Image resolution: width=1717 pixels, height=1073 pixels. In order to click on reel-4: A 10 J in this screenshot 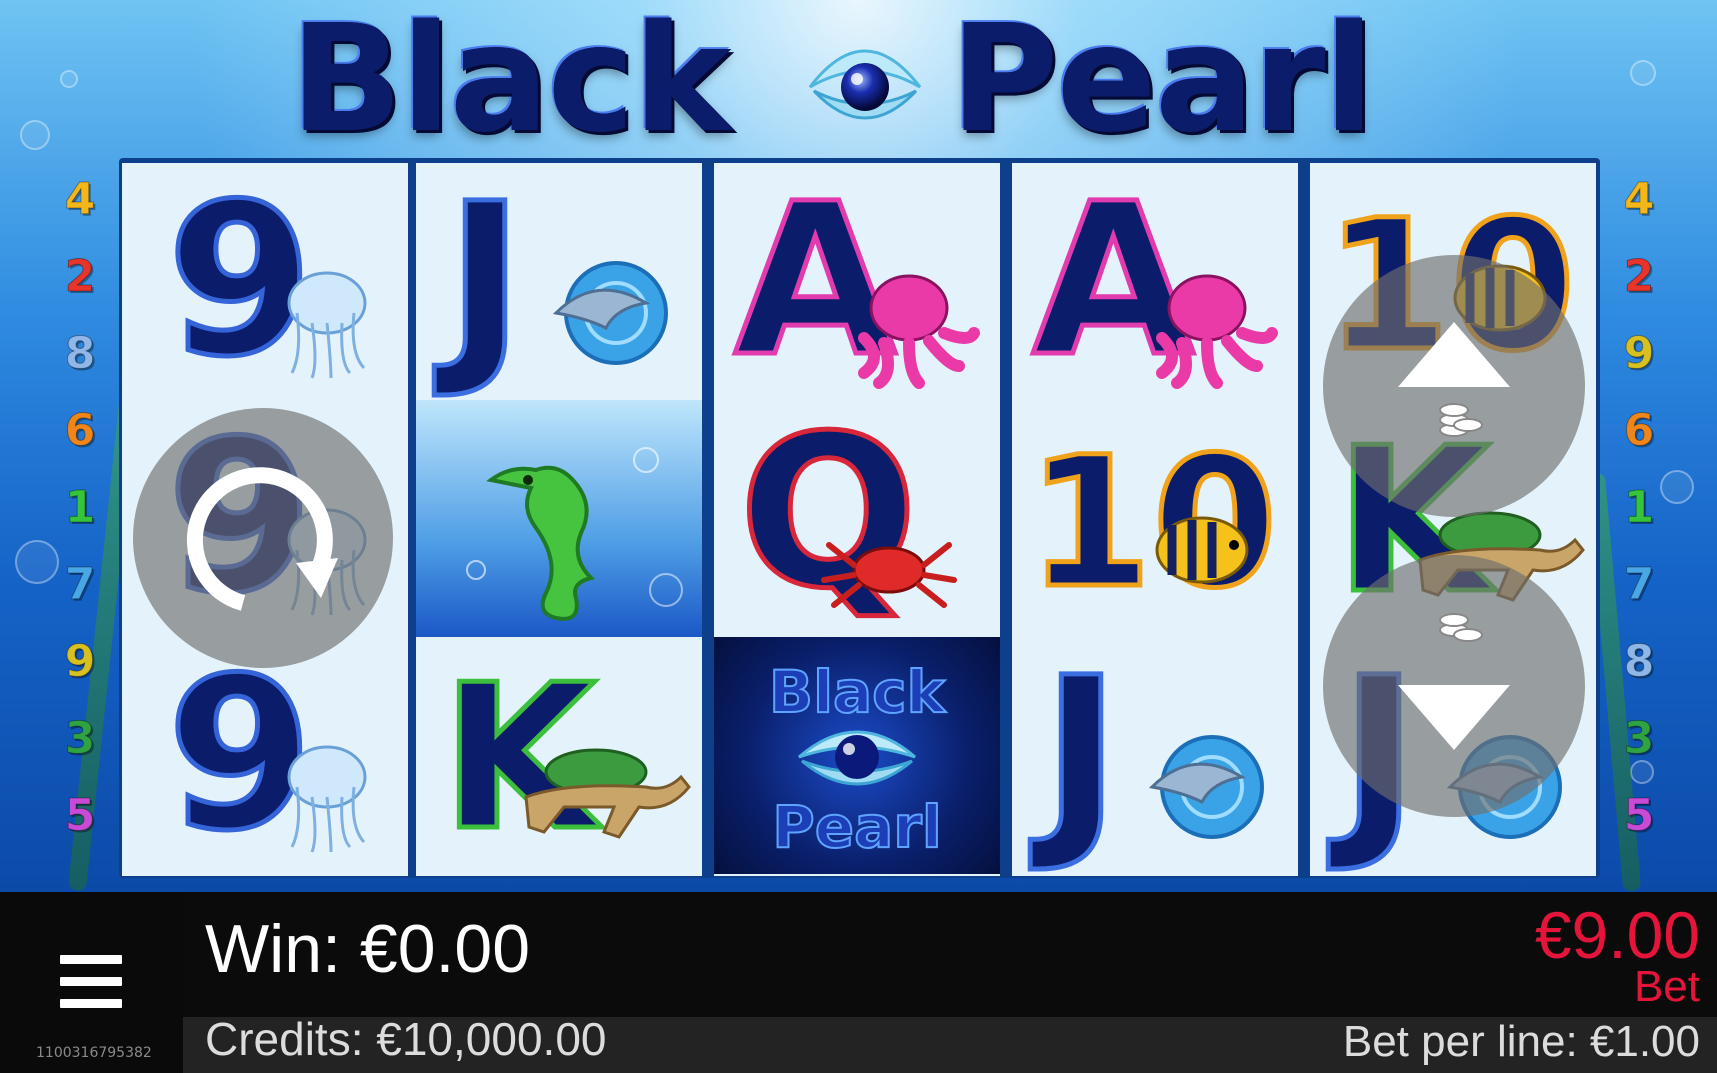, I will do `click(1155, 519)`.